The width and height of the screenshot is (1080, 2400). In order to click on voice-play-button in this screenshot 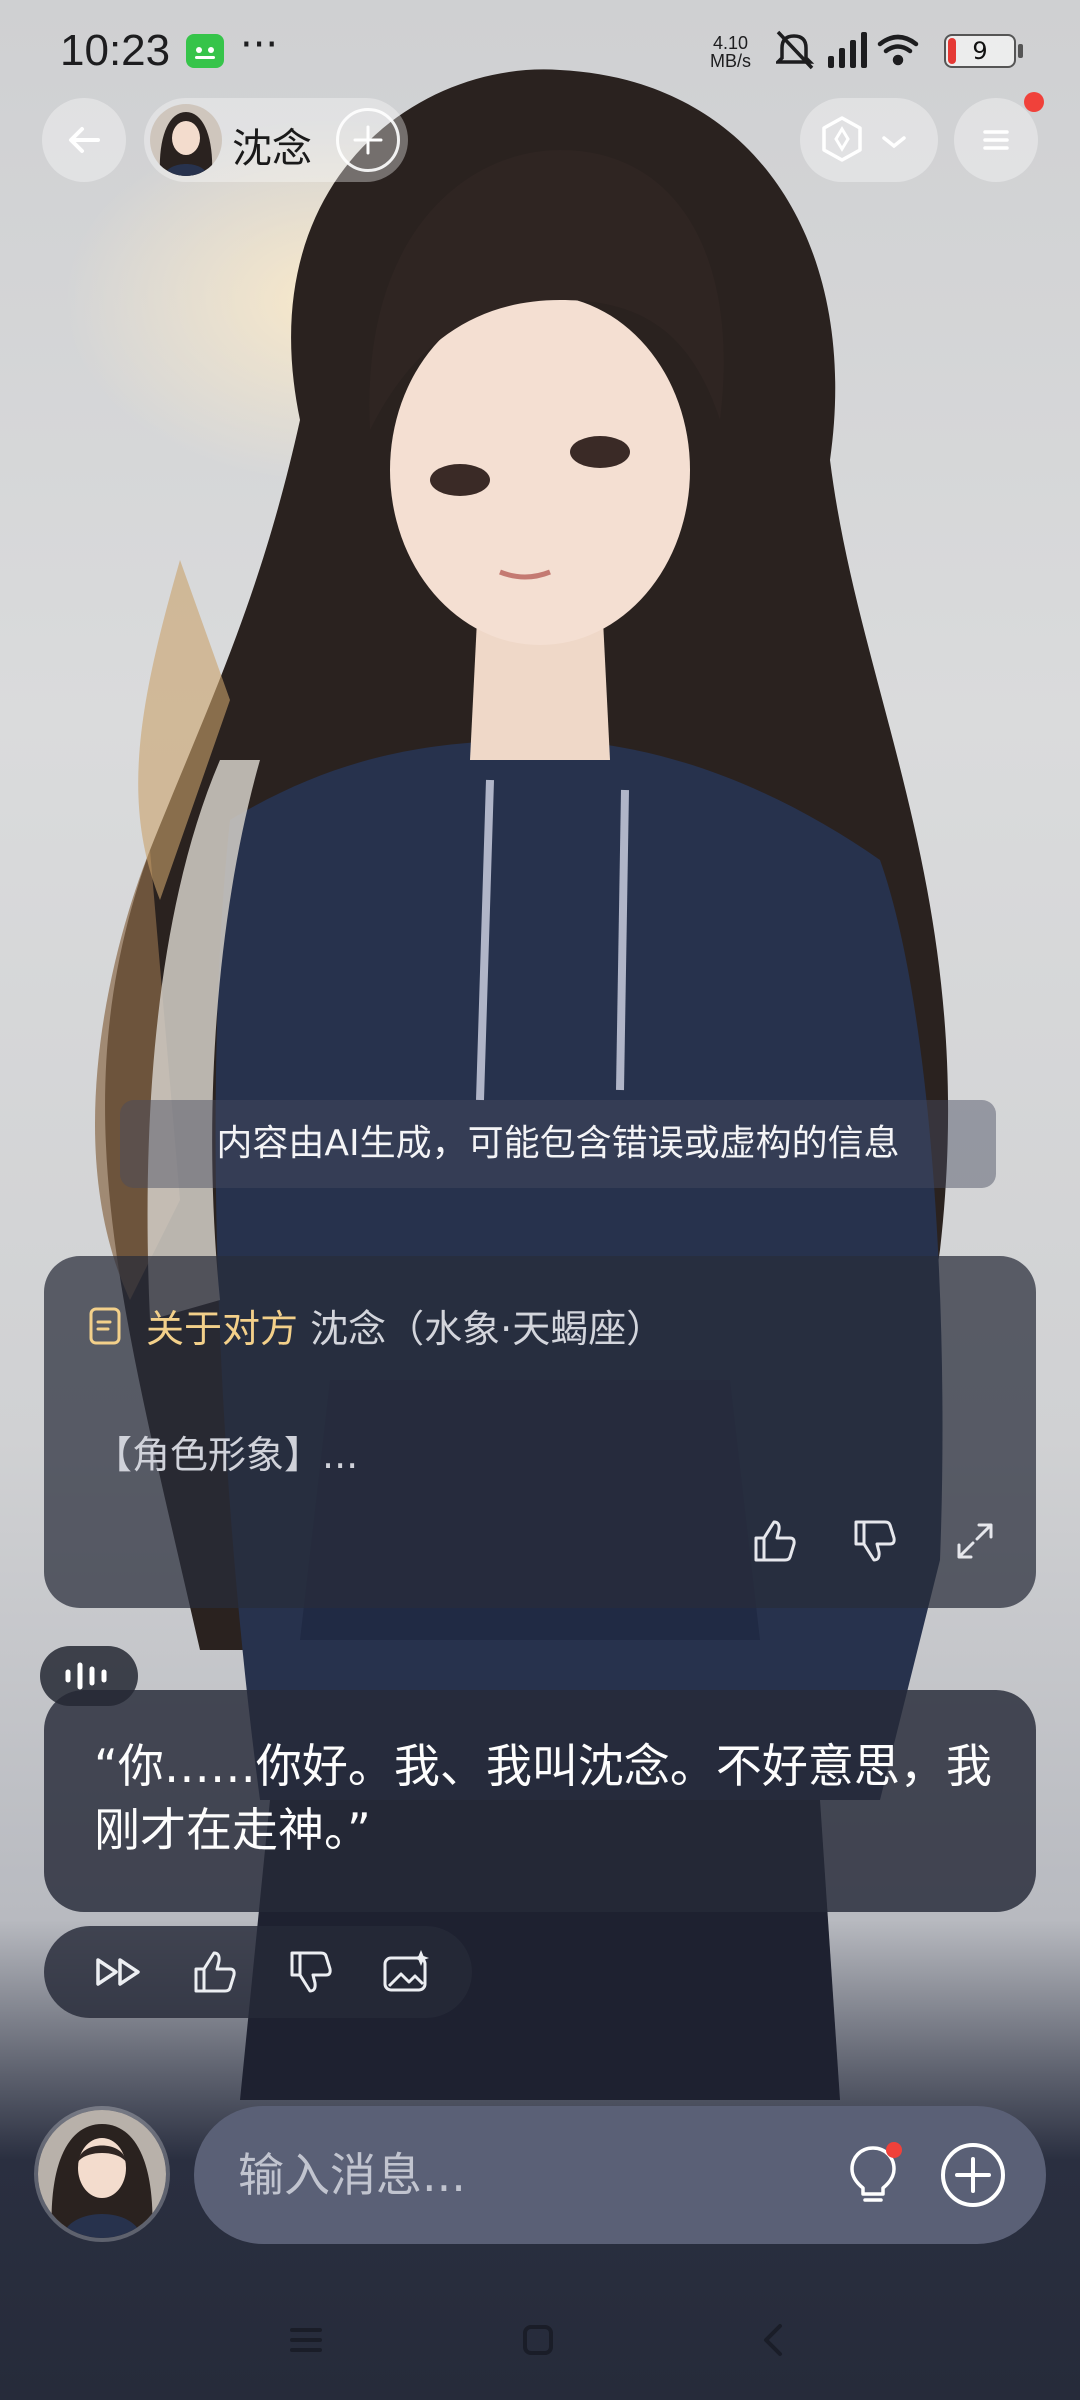, I will do `click(89, 1676)`.